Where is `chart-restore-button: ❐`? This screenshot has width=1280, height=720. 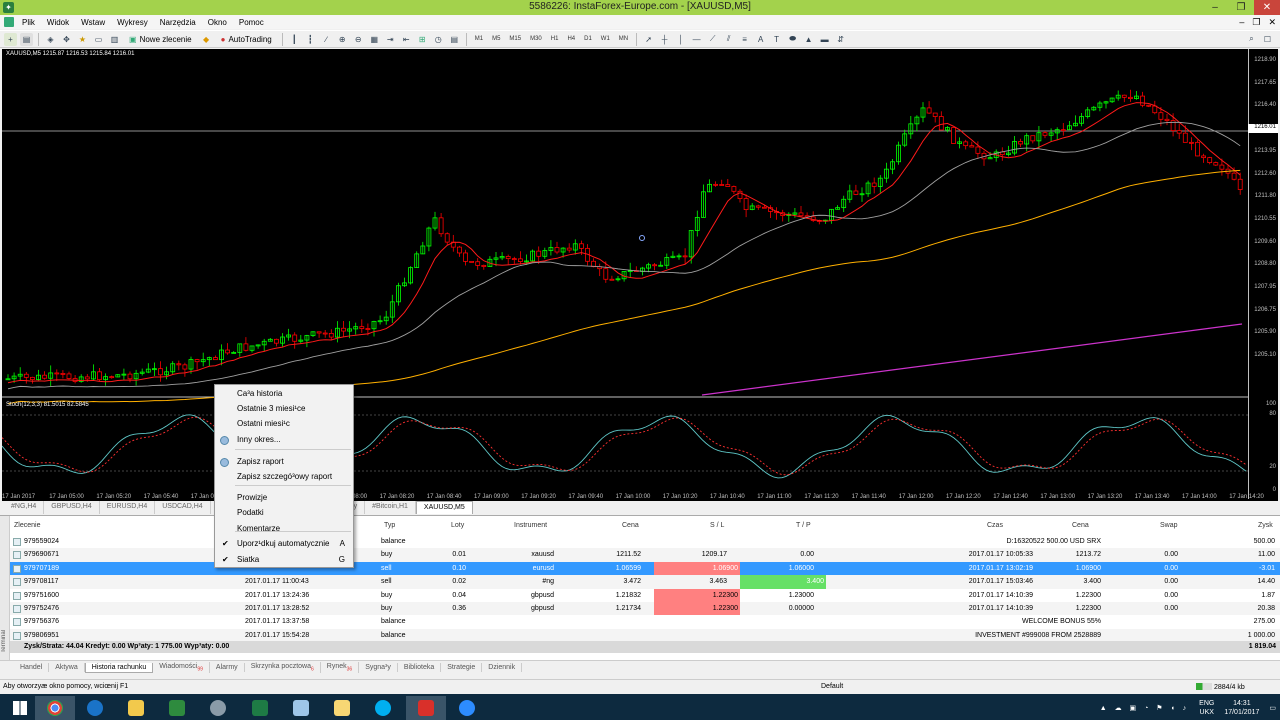
chart-restore-button: ❐ is located at coordinates (1256, 22).